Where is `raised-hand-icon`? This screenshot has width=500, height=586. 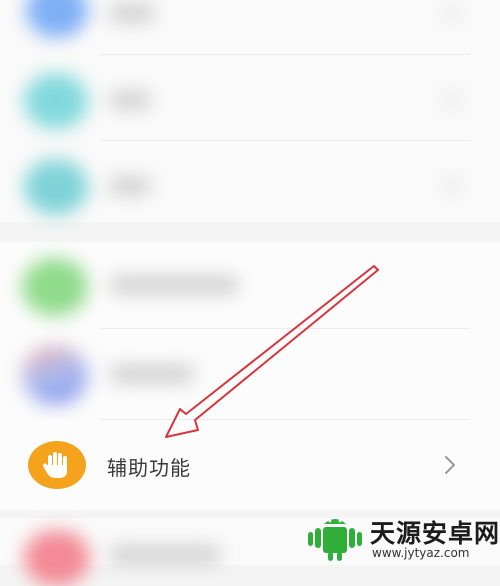 raised-hand-icon is located at coordinates (57, 465).